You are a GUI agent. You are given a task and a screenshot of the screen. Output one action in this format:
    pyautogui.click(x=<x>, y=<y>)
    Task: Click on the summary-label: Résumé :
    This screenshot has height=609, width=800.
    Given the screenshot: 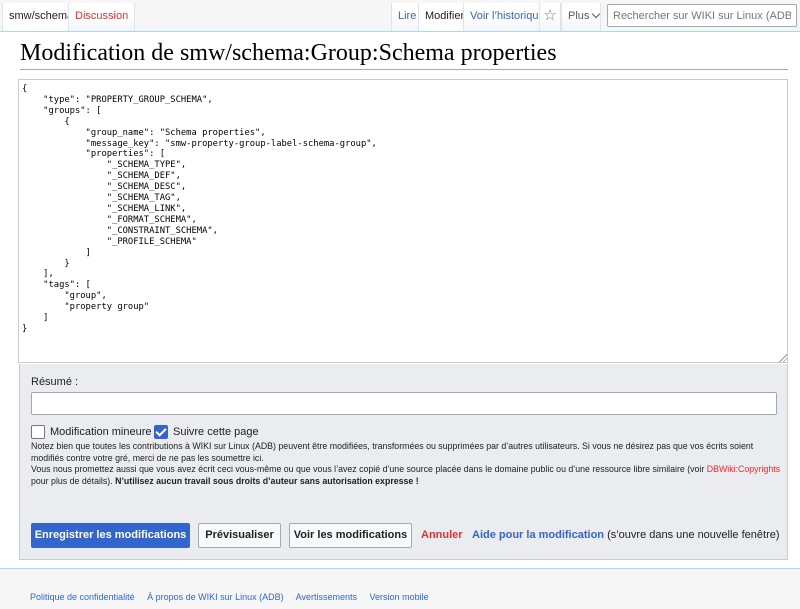 What is the action you would take?
    pyautogui.click(x=55, y=382)
    